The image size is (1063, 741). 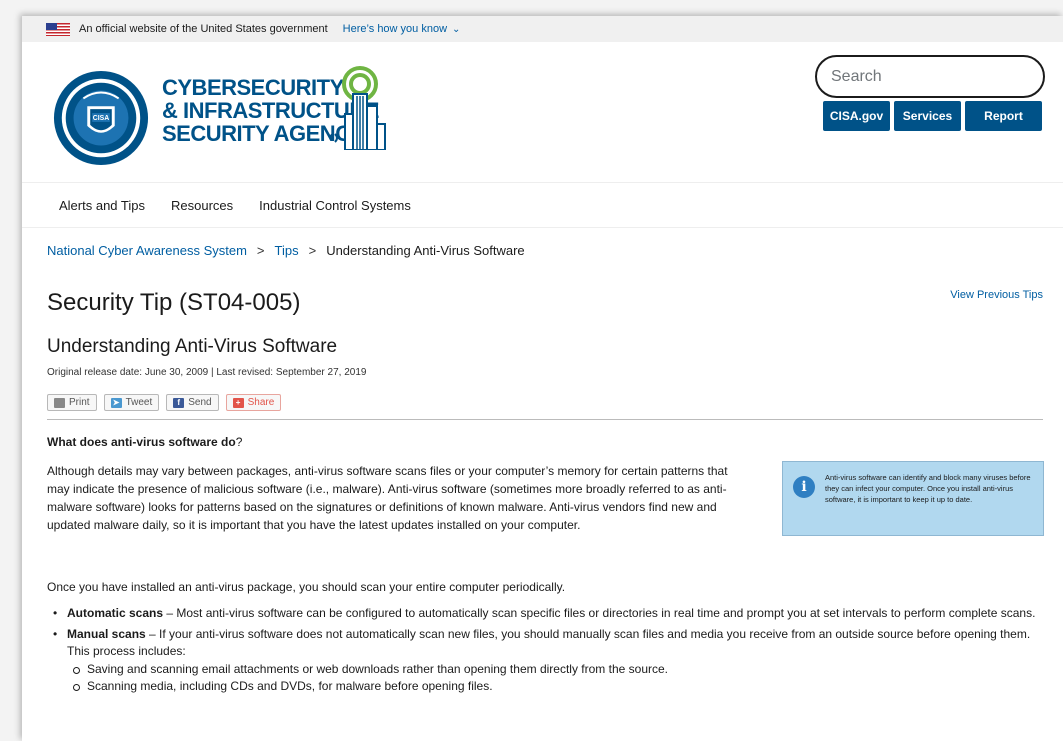 What do you see at coordinates (79, 402) in the screenshot?
I see `print-label: Print` at bounding box center [79, 402].